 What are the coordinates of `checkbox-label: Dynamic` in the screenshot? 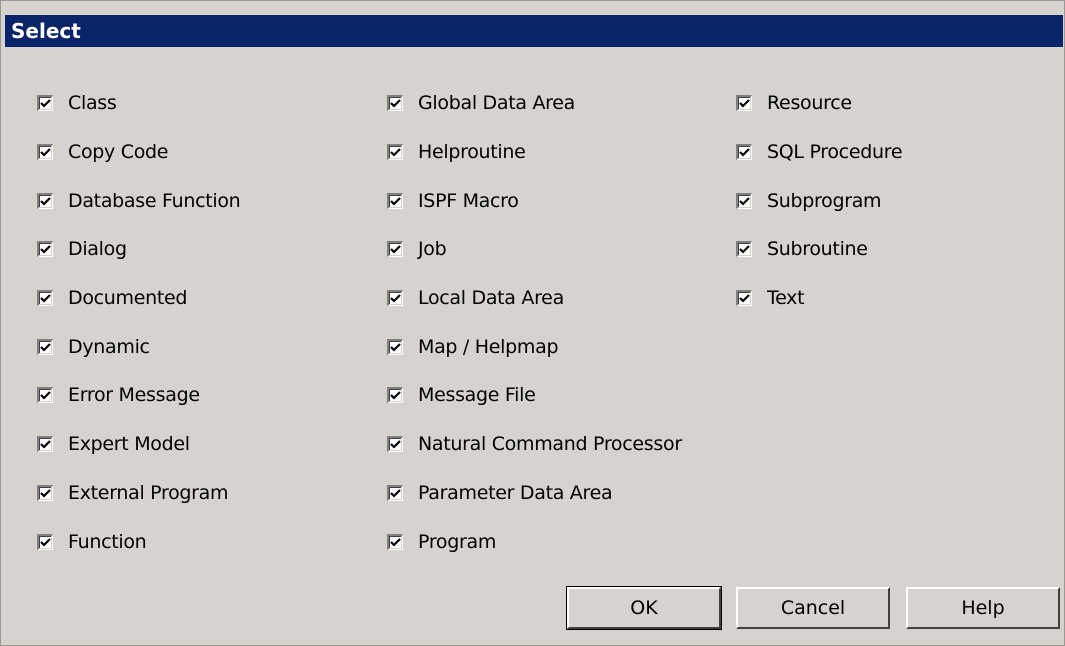 It's located at (109, 346).